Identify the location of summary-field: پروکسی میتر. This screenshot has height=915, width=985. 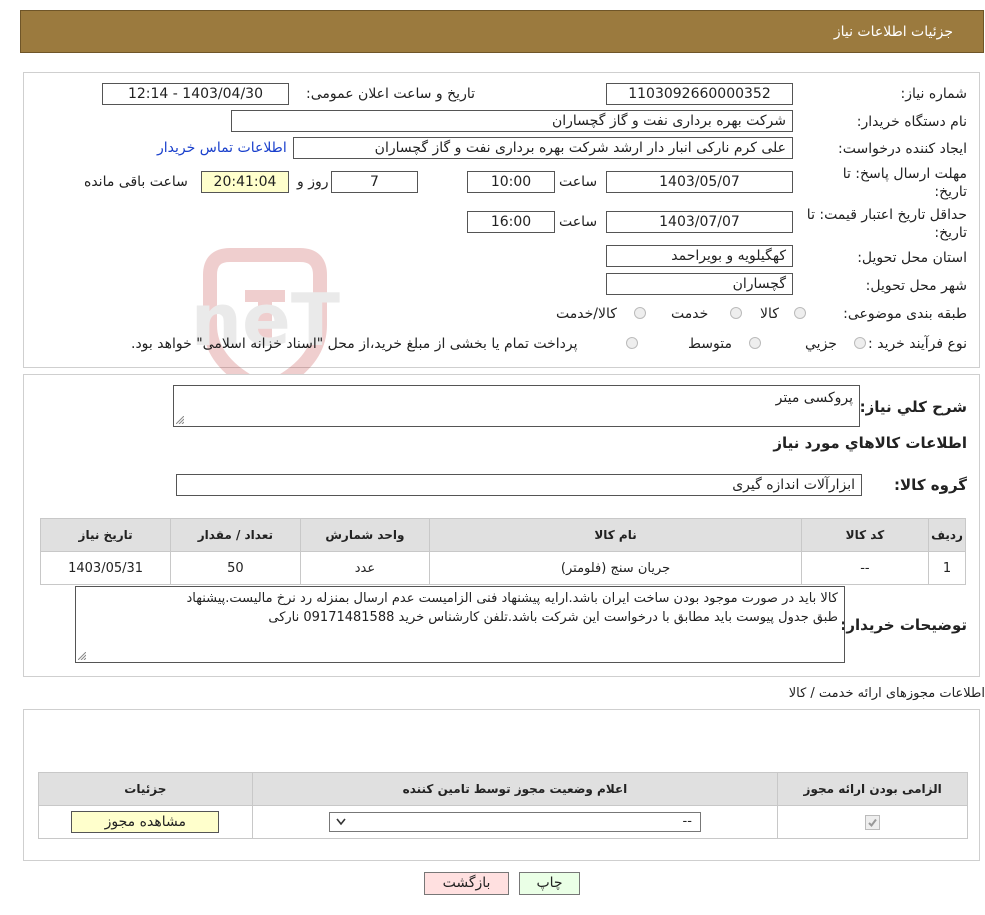
(516, 406).